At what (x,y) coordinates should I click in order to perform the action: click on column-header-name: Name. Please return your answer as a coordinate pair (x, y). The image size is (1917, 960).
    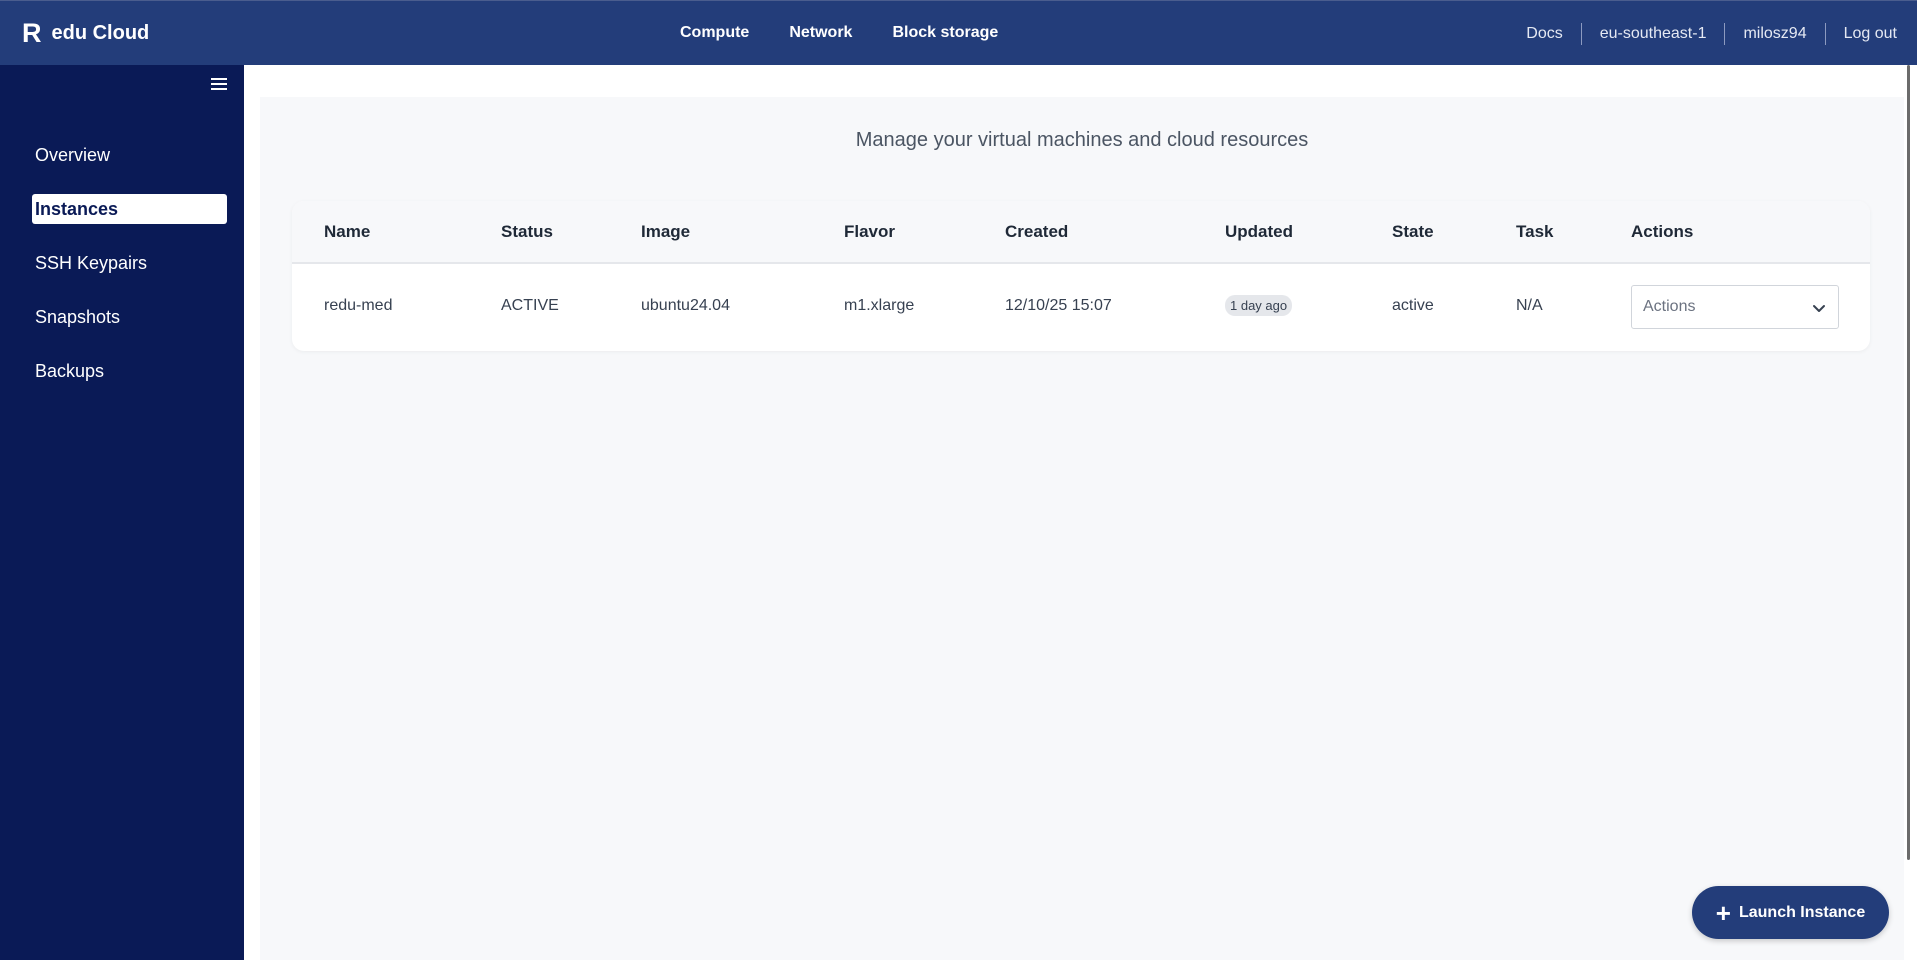
    Looking at the image, I should click on (347, 232).